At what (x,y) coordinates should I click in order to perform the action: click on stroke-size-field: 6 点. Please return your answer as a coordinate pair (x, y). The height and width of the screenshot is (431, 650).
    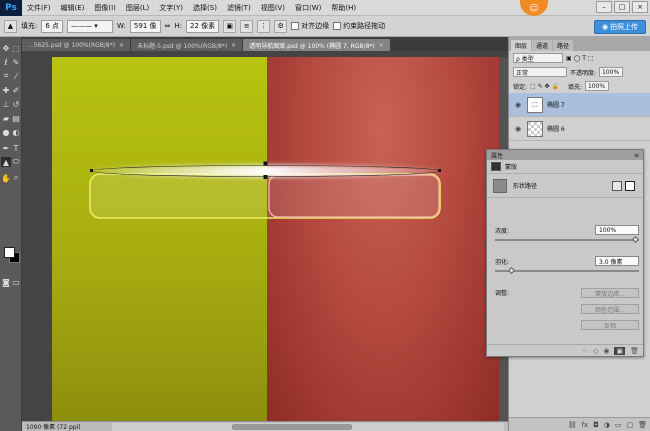
    Looking at the image, I should click on (52, 26).